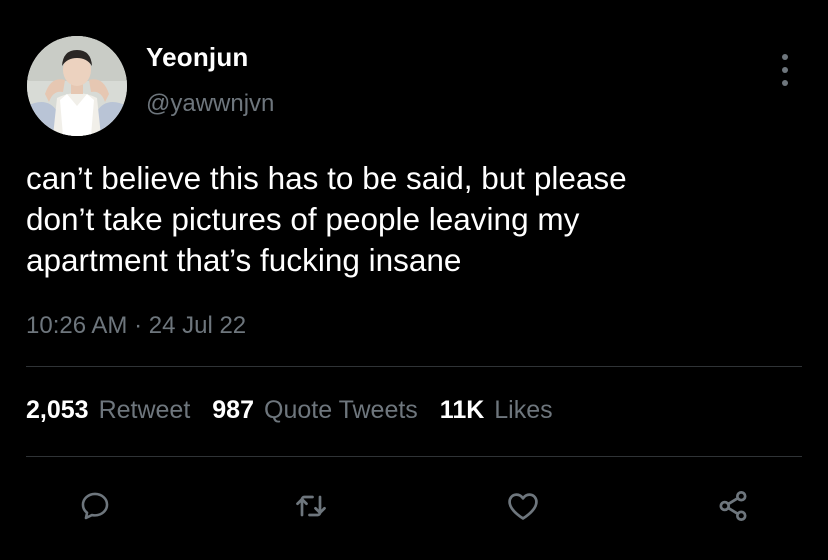 The height and width of the screenshot is (560, 828). I want to click on tweet-timestamp: 10:26 AM · 24 Jul 22, so click(136, 326).